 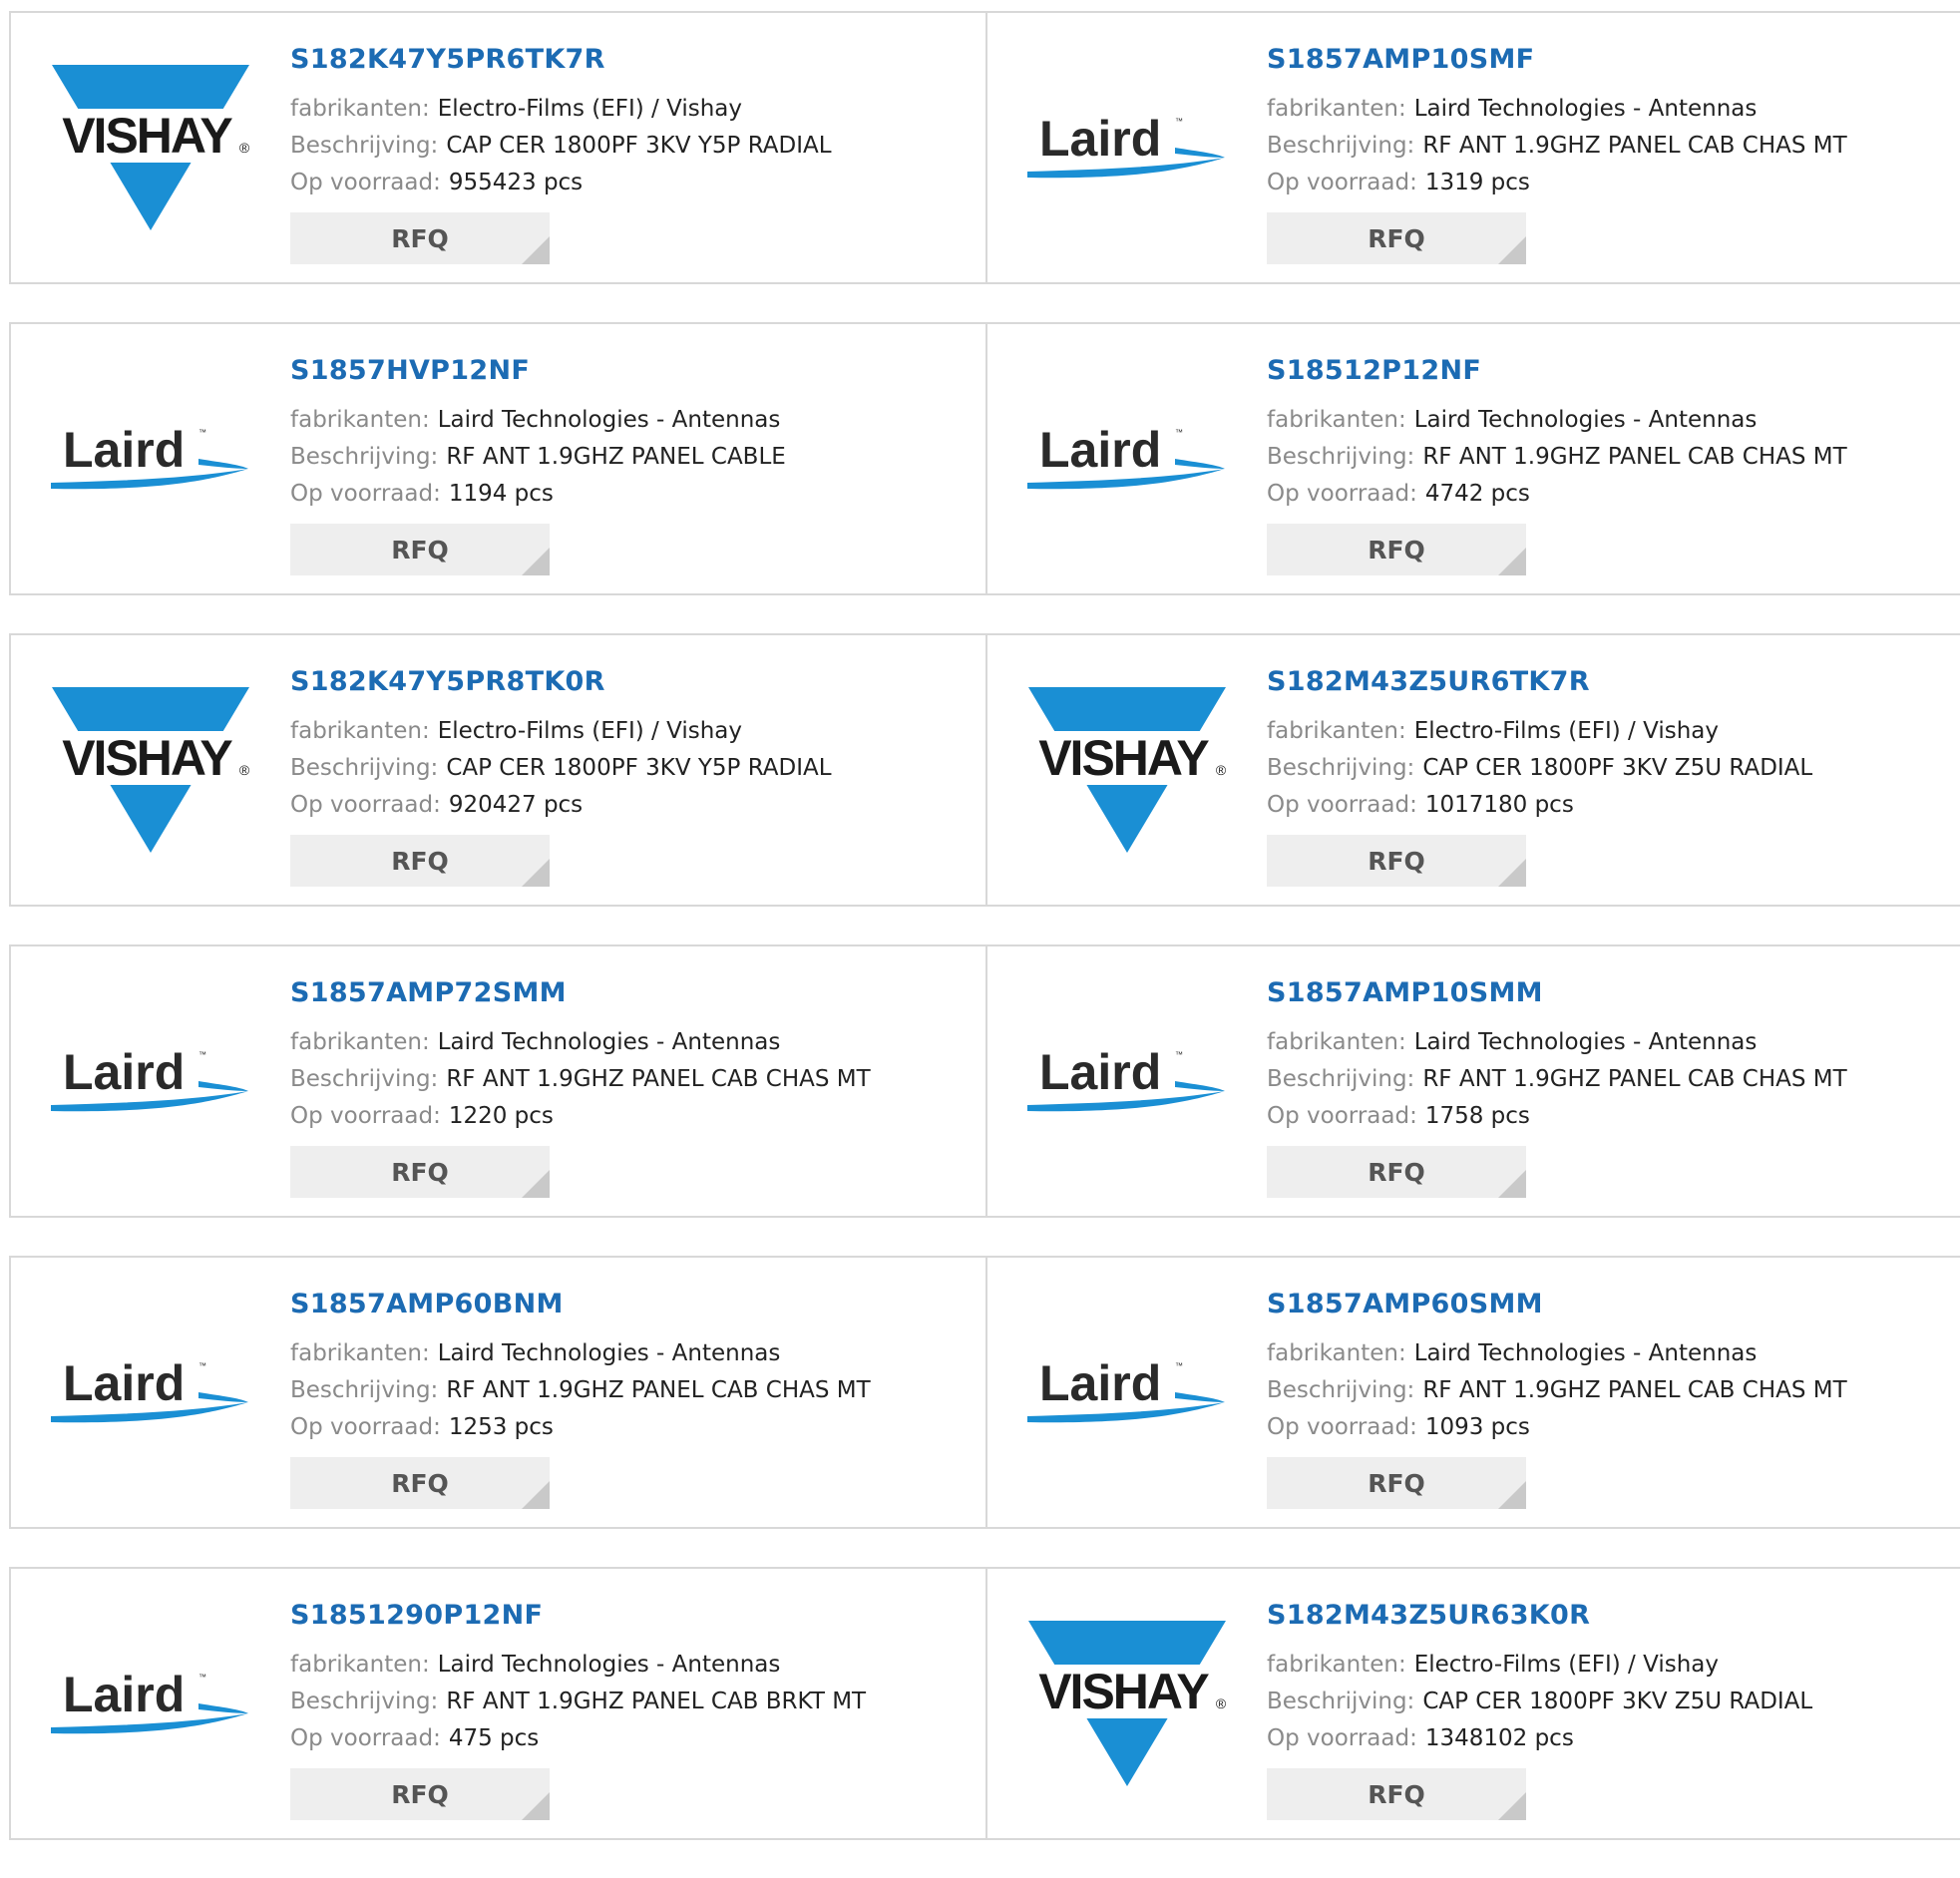 What do you see at coordinates (633, 682) in the screenshot?
I see `product-part-link: S182K47Y5PR8TK0R` at bounding box center [633, 682].